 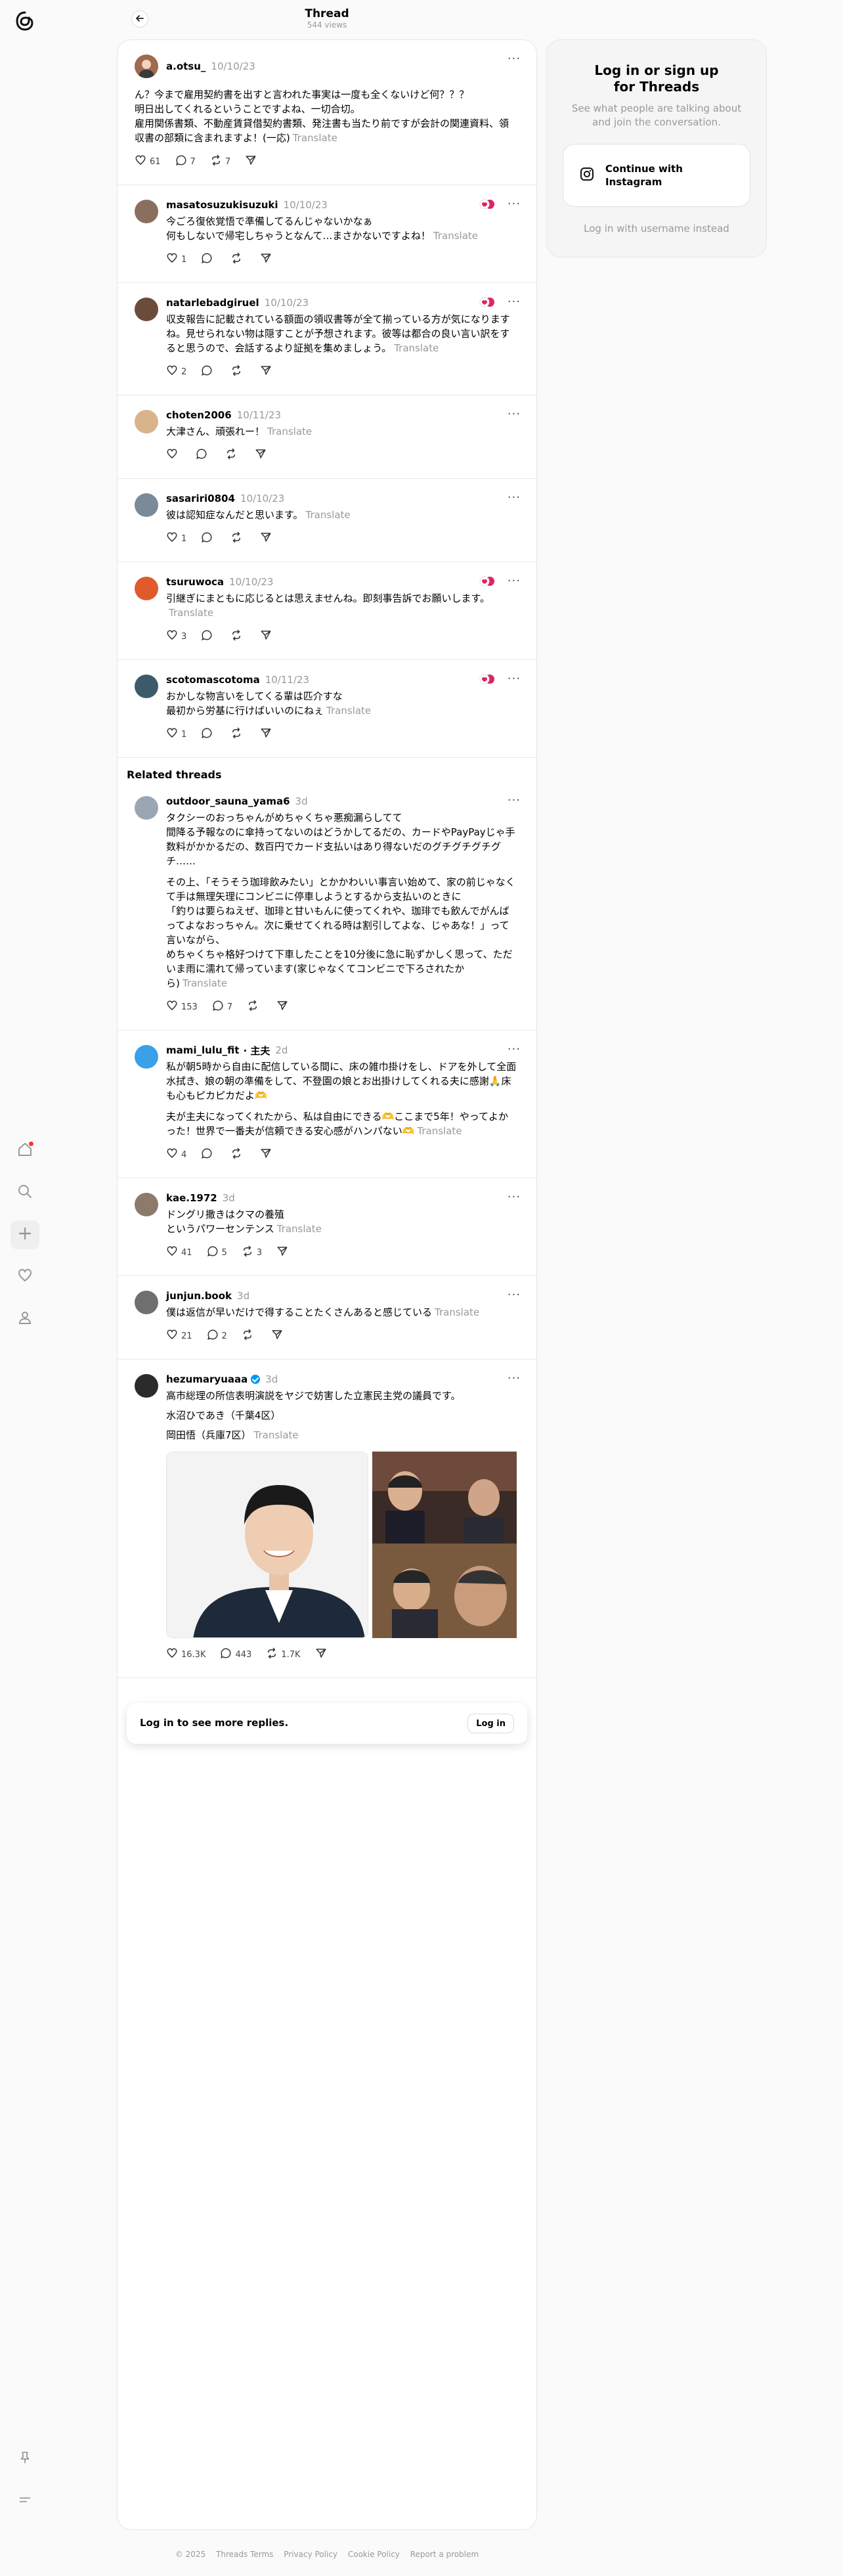 I want to click on search-nav-button, so click(x=25, y=1192).